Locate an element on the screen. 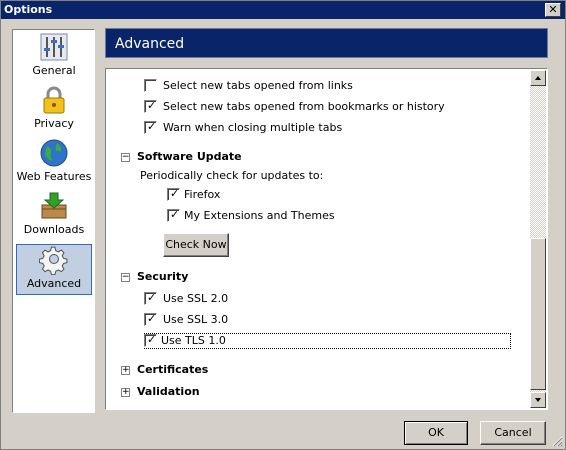  sidebar-item-label: Web Features is located at coordinates (54, 176).